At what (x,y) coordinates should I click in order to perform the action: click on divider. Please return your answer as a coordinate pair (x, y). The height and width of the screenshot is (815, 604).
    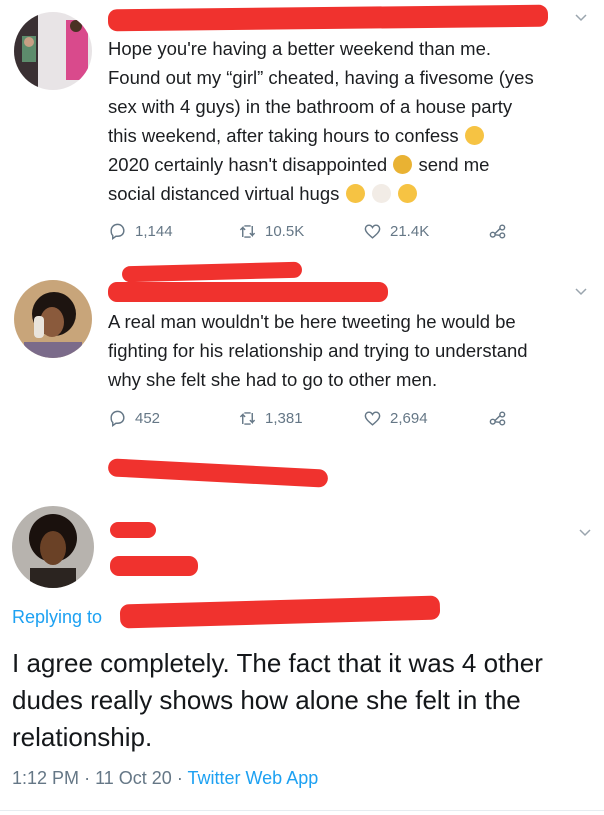
    Looking at the image, I should click on (302, 810).